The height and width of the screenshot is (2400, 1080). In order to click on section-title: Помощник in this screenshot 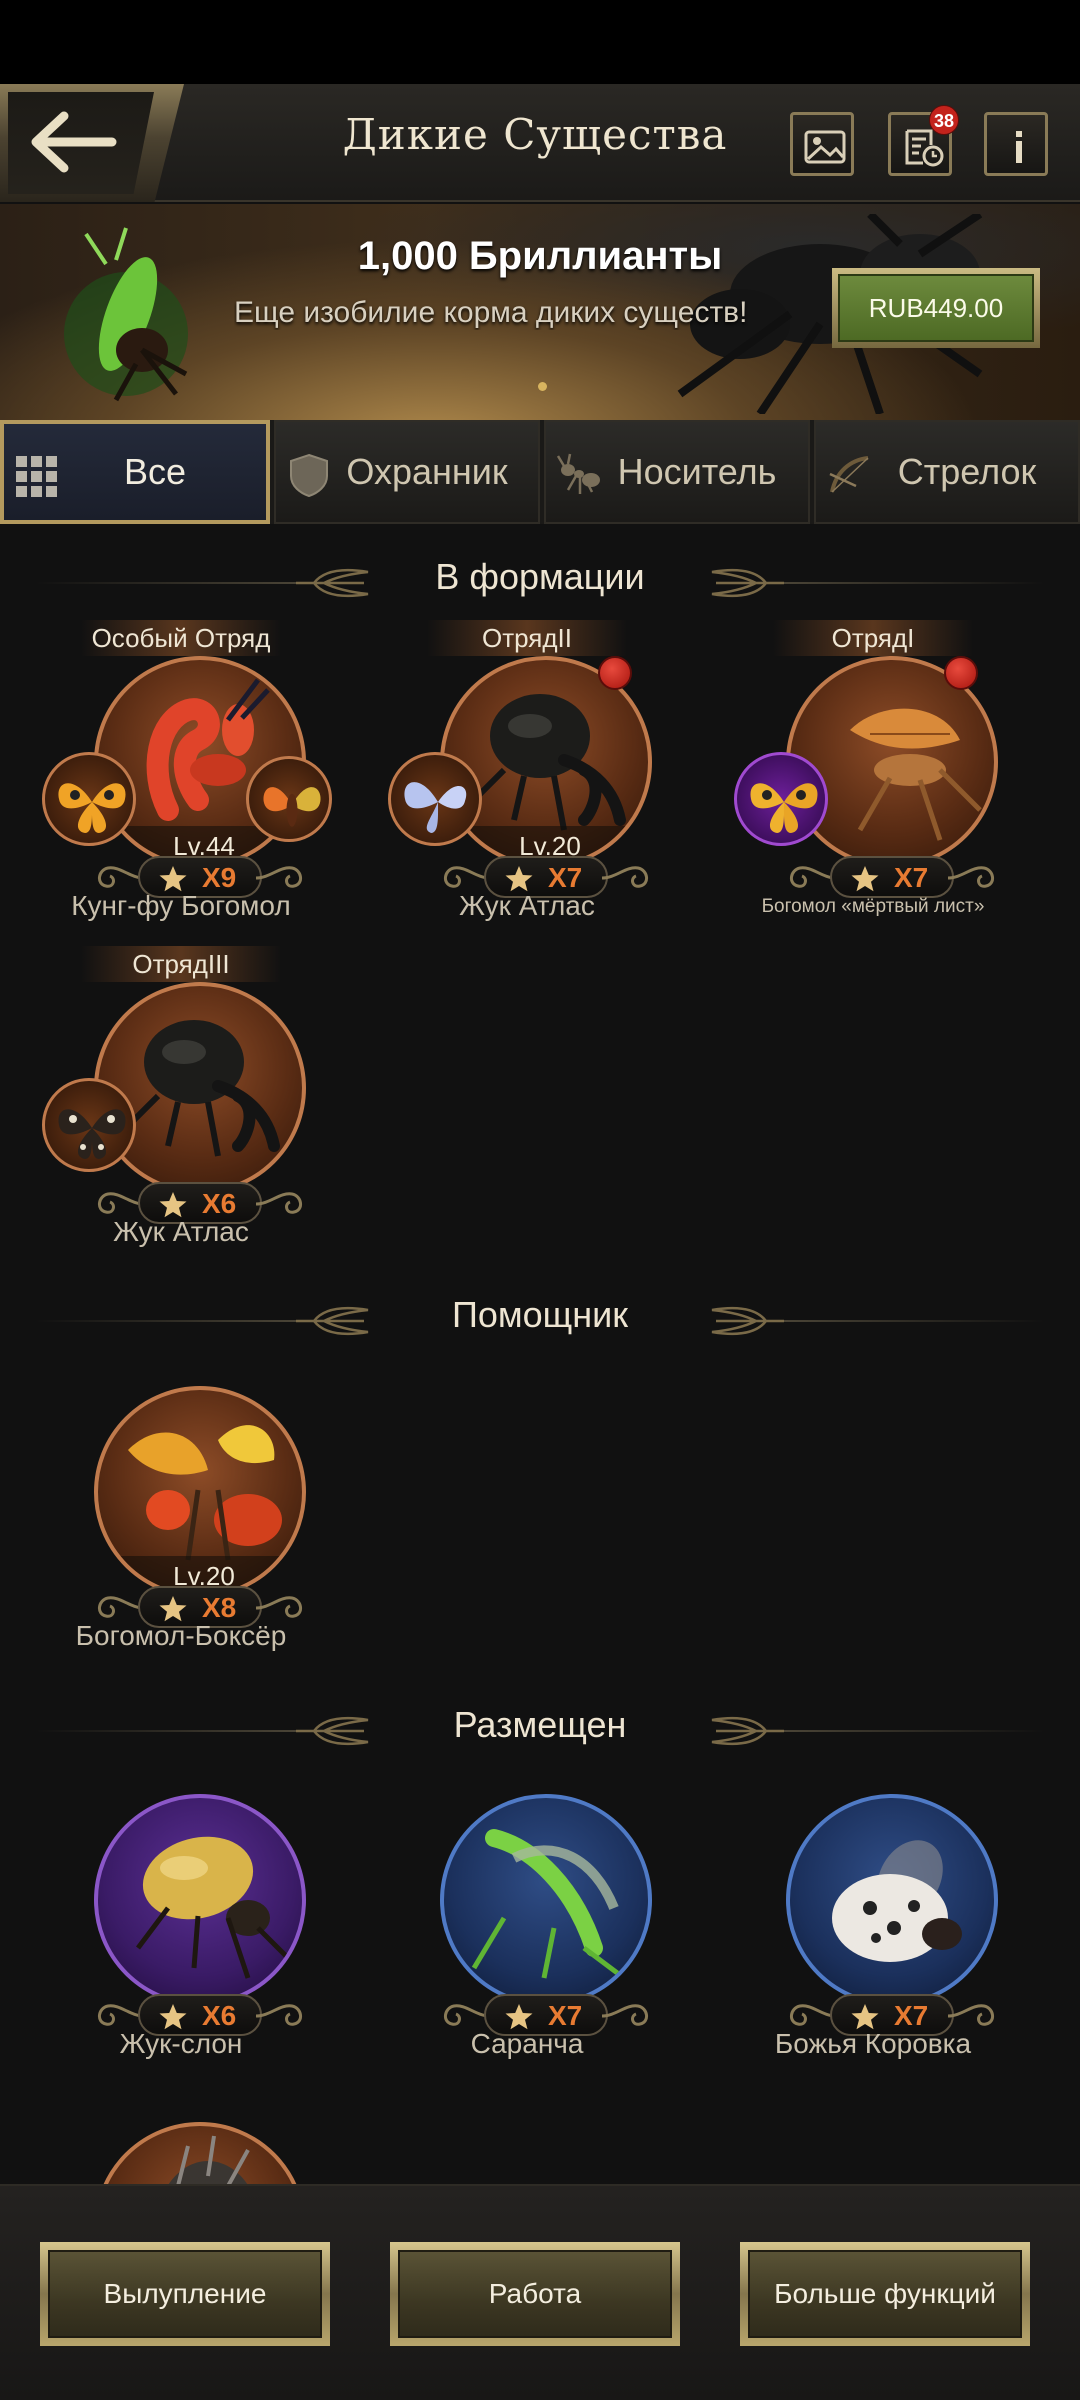, I will do `click(540, 1314)`.